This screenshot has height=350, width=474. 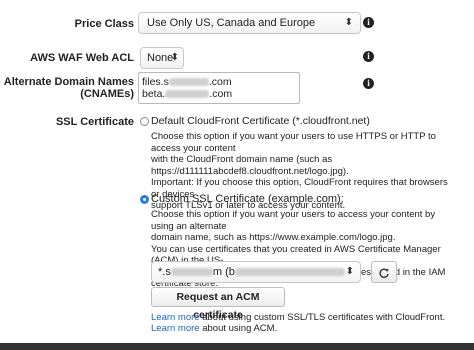 I want to click on alt-domain-line-1: files.s .com, so click(x=187, y=82).